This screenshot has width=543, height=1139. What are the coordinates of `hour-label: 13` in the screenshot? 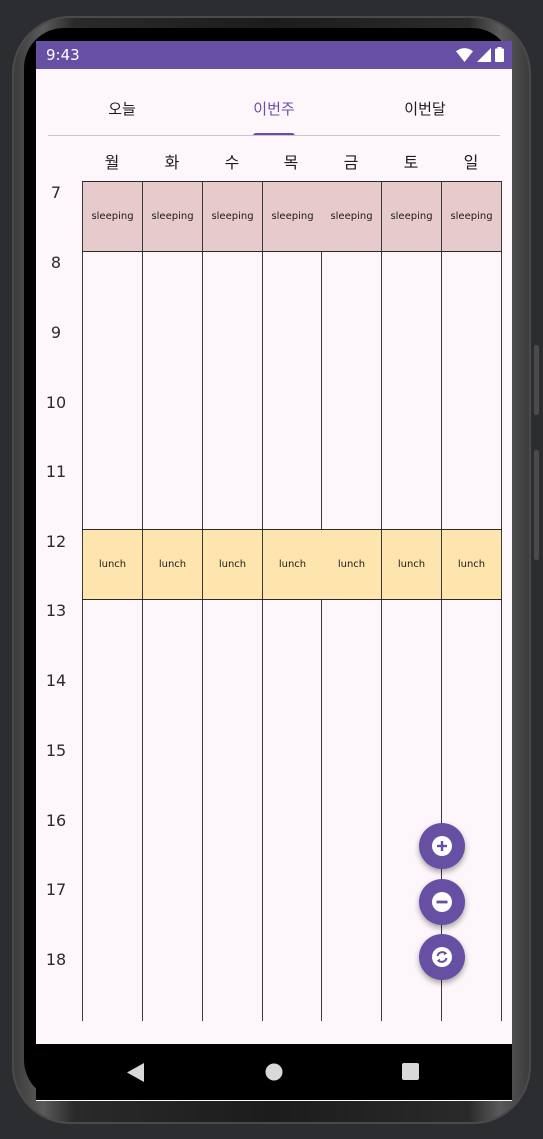 It's located at (56, 610).